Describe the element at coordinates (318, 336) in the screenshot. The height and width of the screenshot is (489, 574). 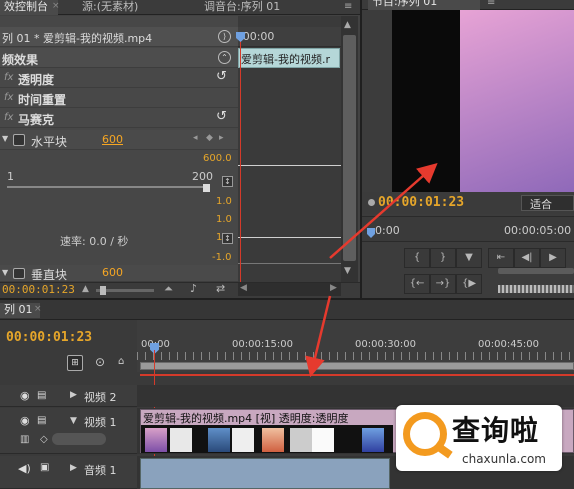
I see `arrow-to-timeline` at that location.